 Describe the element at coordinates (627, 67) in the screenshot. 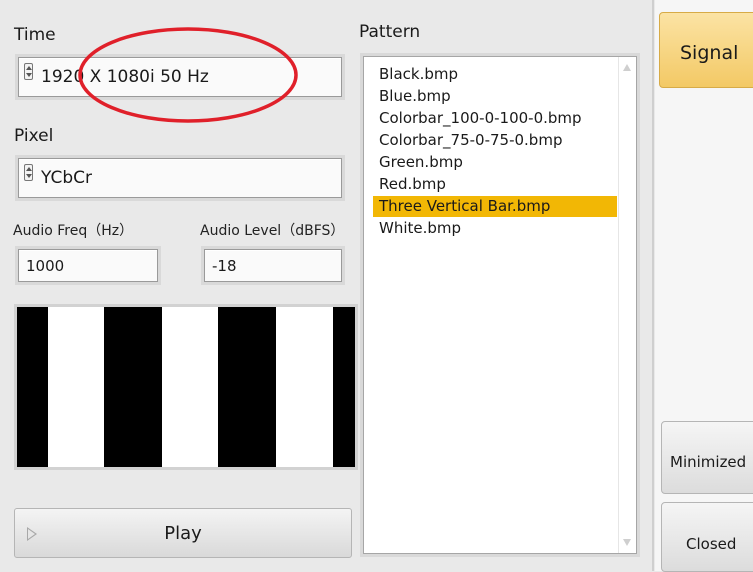

I see `scroll-up-icon` at that location.